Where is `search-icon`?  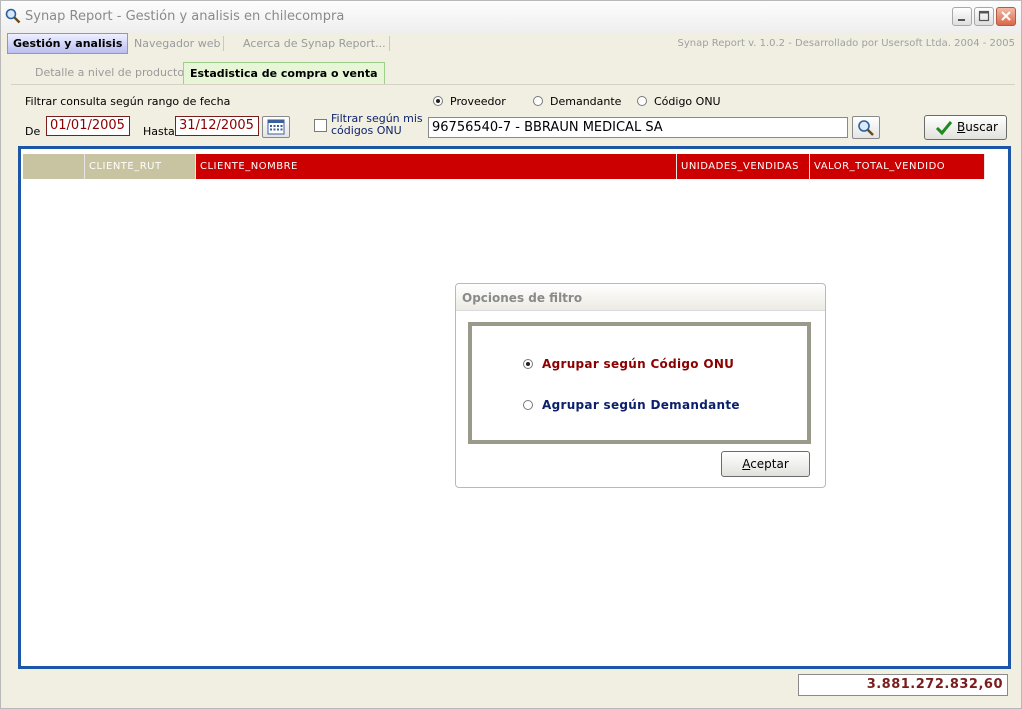 search-icon is located at coordinates (866, 128).